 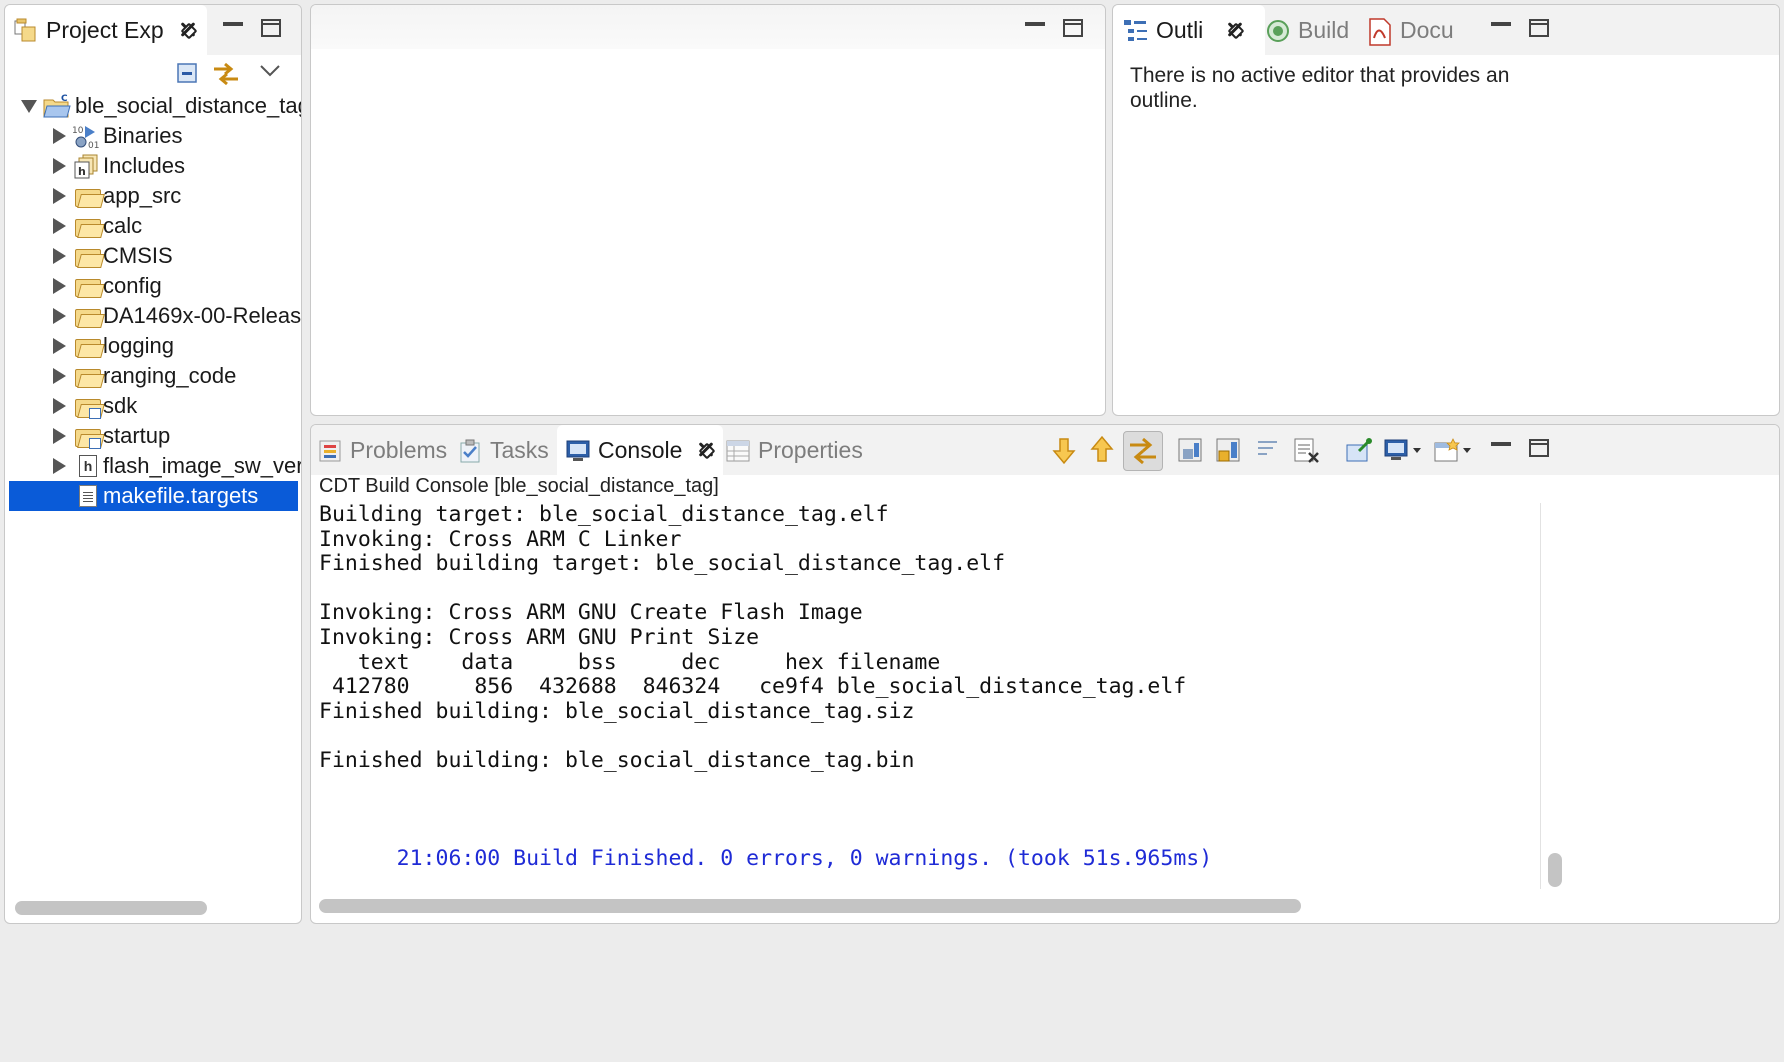 What do you see at coordinates (153, 346) in the screenshot?
I see `tree-item-folder: logging` at bounding box center [153, 346].